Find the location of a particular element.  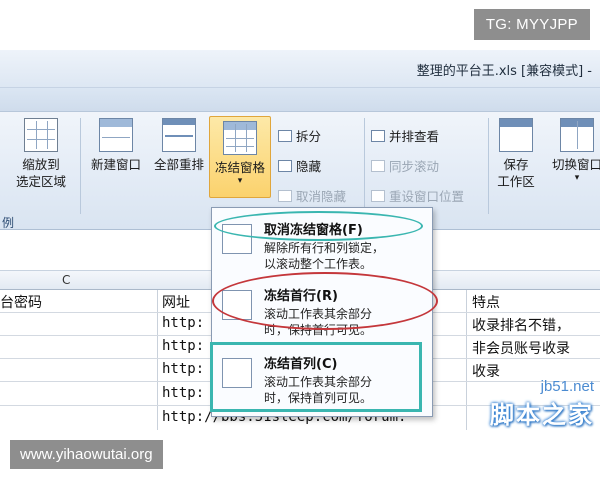

freeze-panes-button: 冻结窗格 ▾ is located at coordinates (240, 157).